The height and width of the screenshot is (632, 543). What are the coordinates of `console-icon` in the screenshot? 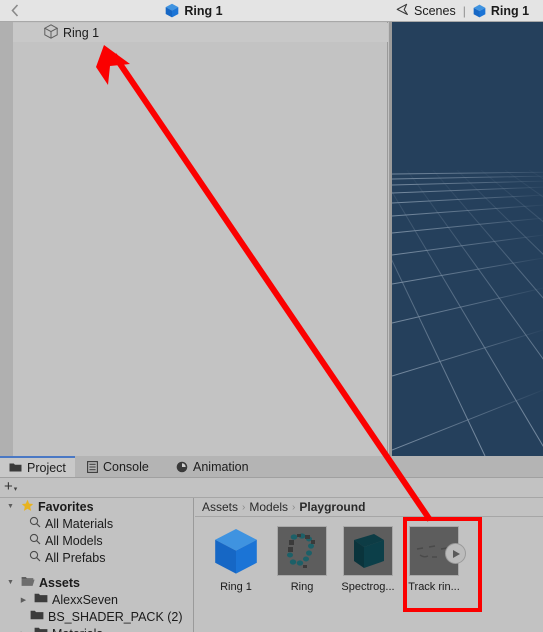 It's located at (92, 466).